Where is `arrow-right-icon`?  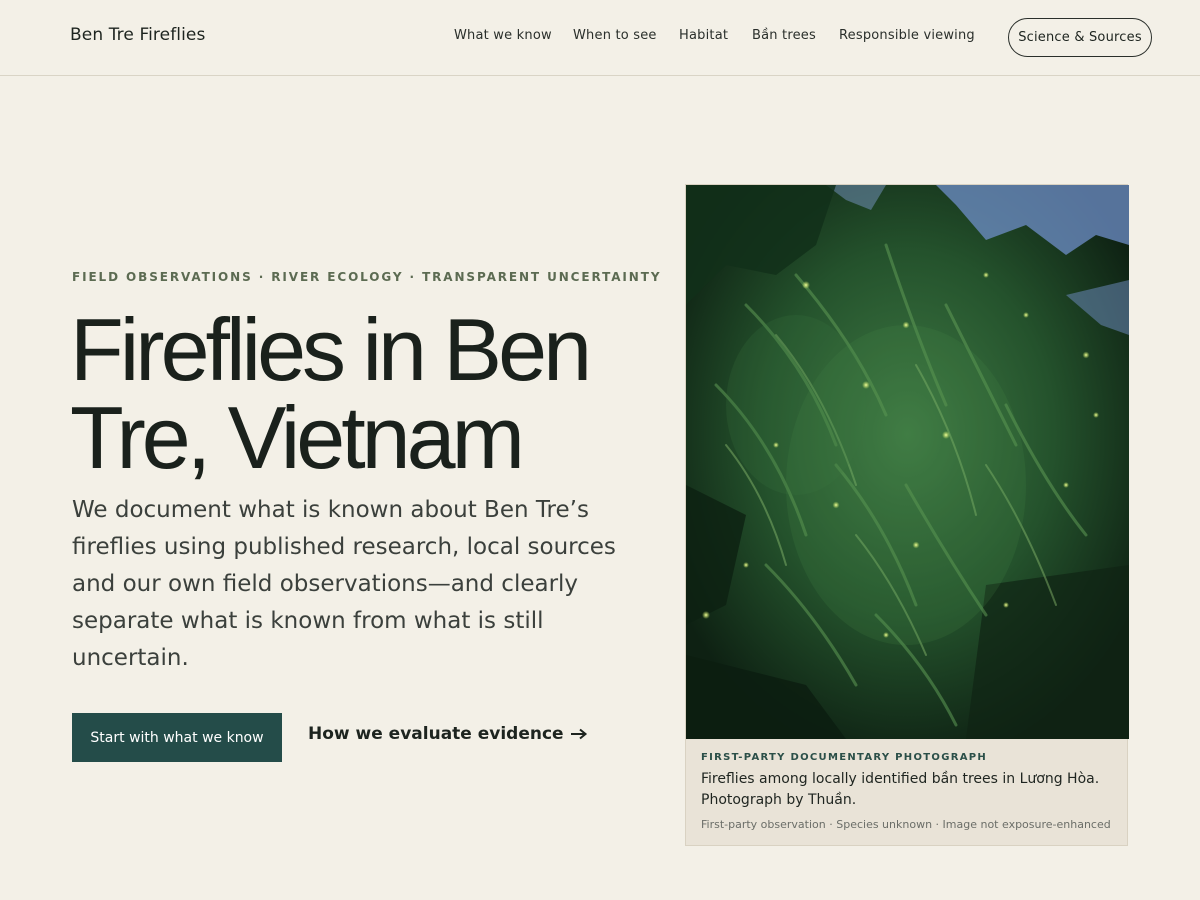 arrow-right-icon is located at coordinates (578, 734).